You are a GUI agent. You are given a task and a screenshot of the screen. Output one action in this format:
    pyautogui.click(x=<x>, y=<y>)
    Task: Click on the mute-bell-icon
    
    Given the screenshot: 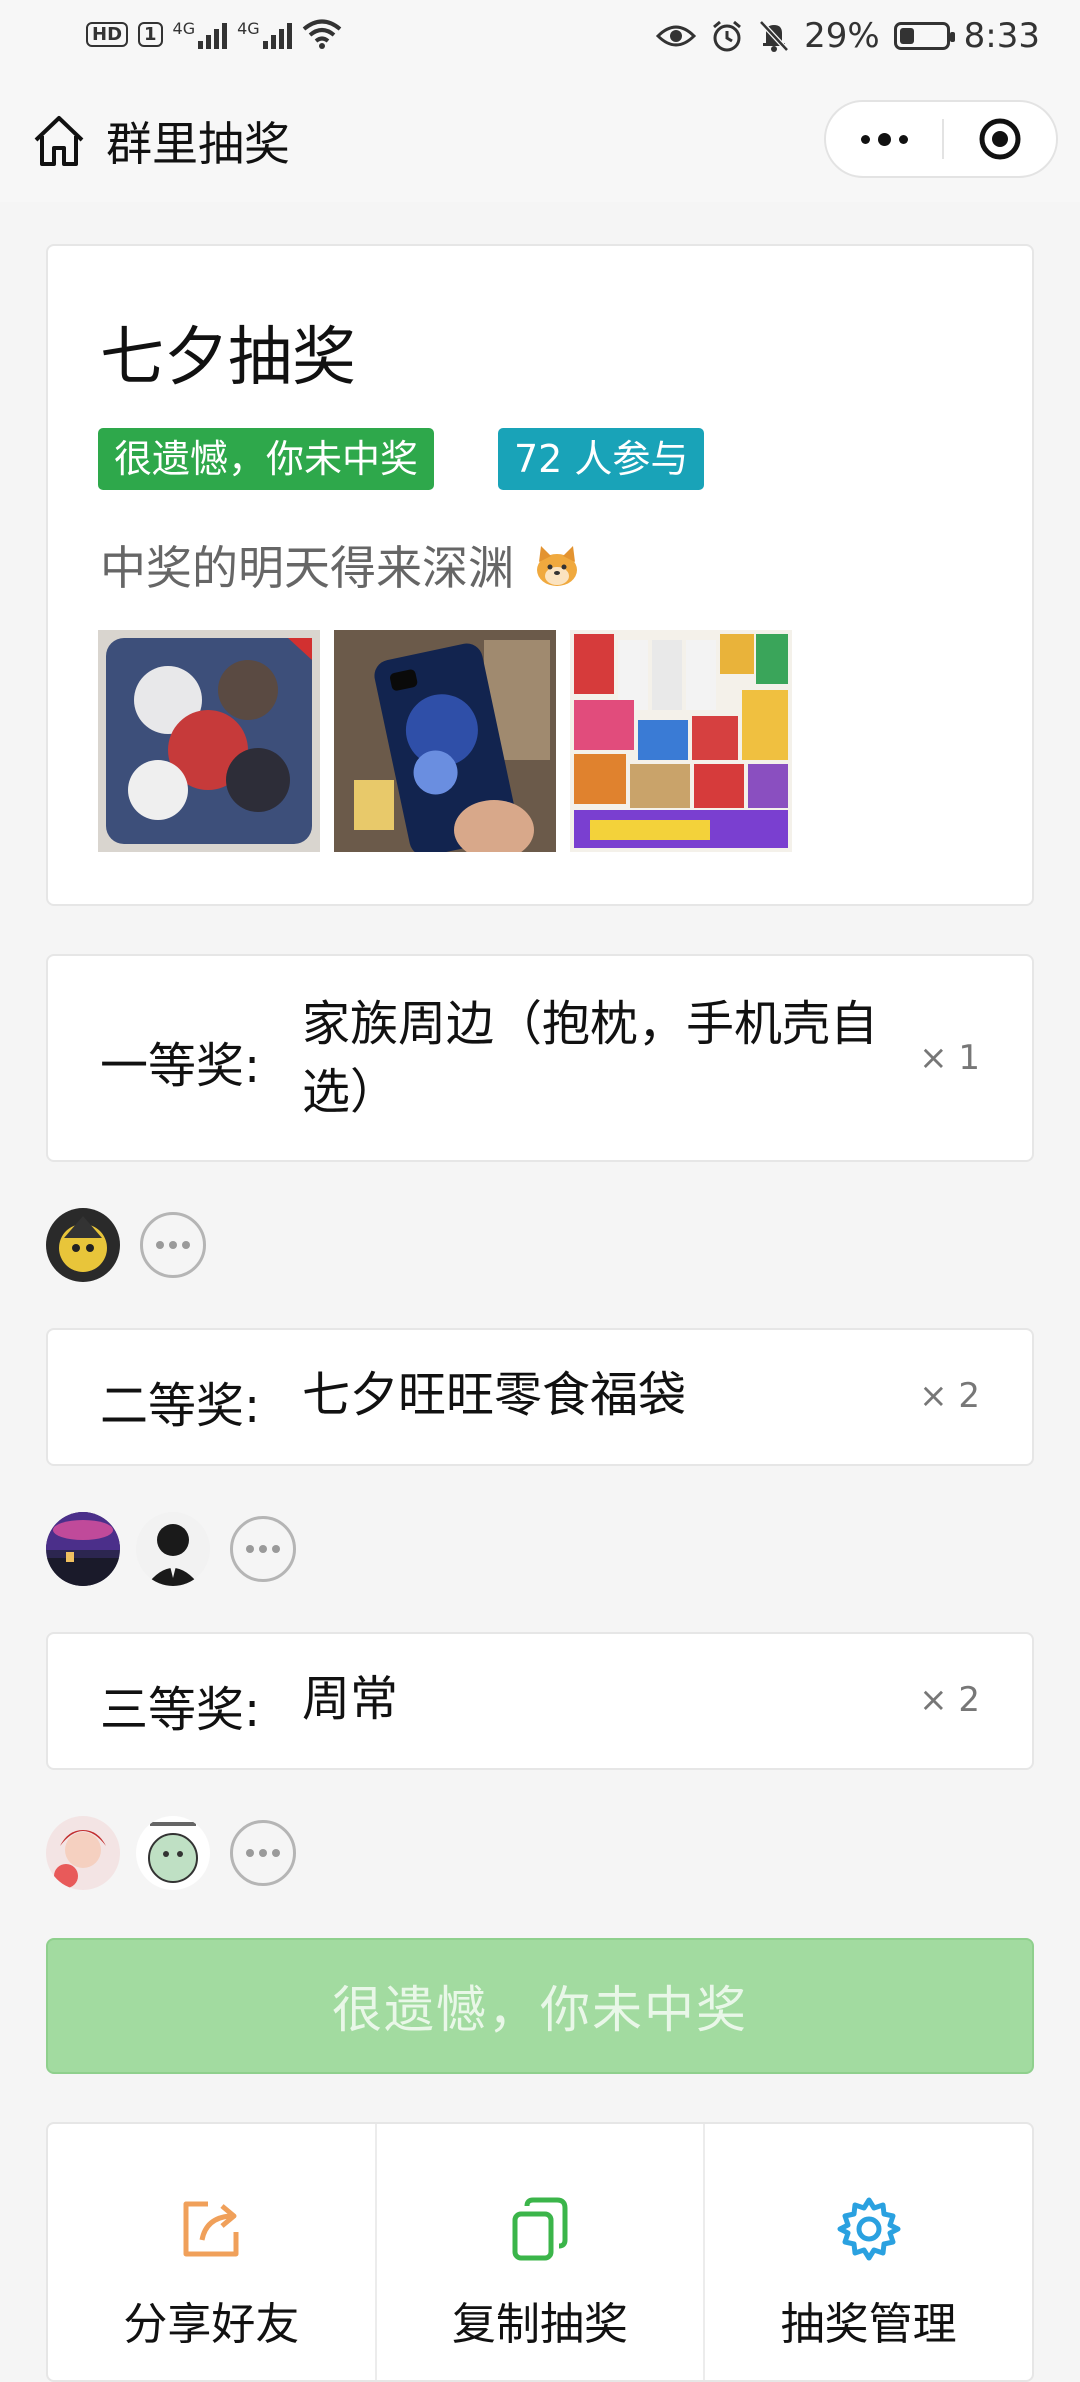 What is the action you would take?
    pyautogui.click(x=774, y=36)
    